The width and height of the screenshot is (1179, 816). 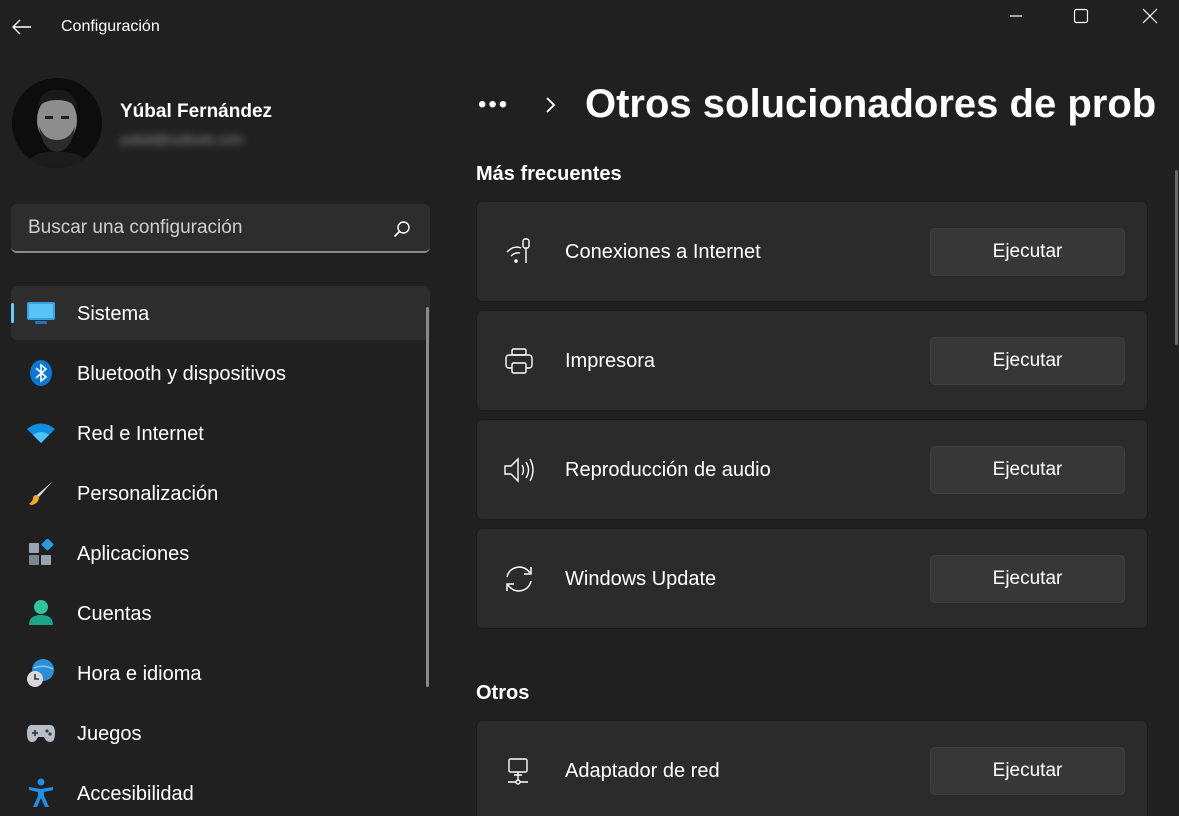 I want to click on troubleshooter-label: Reproducción de audio, so click(x=668, y=470).